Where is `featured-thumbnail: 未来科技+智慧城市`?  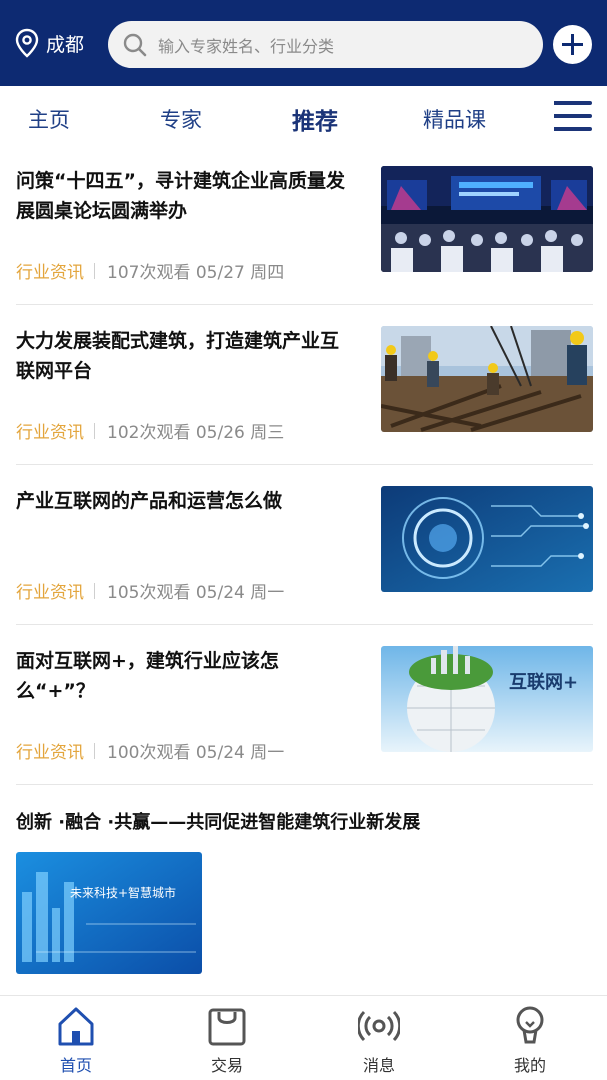 featured-thumbnail: 未来科技+智慧城市 is located at coordinates (109, 913).